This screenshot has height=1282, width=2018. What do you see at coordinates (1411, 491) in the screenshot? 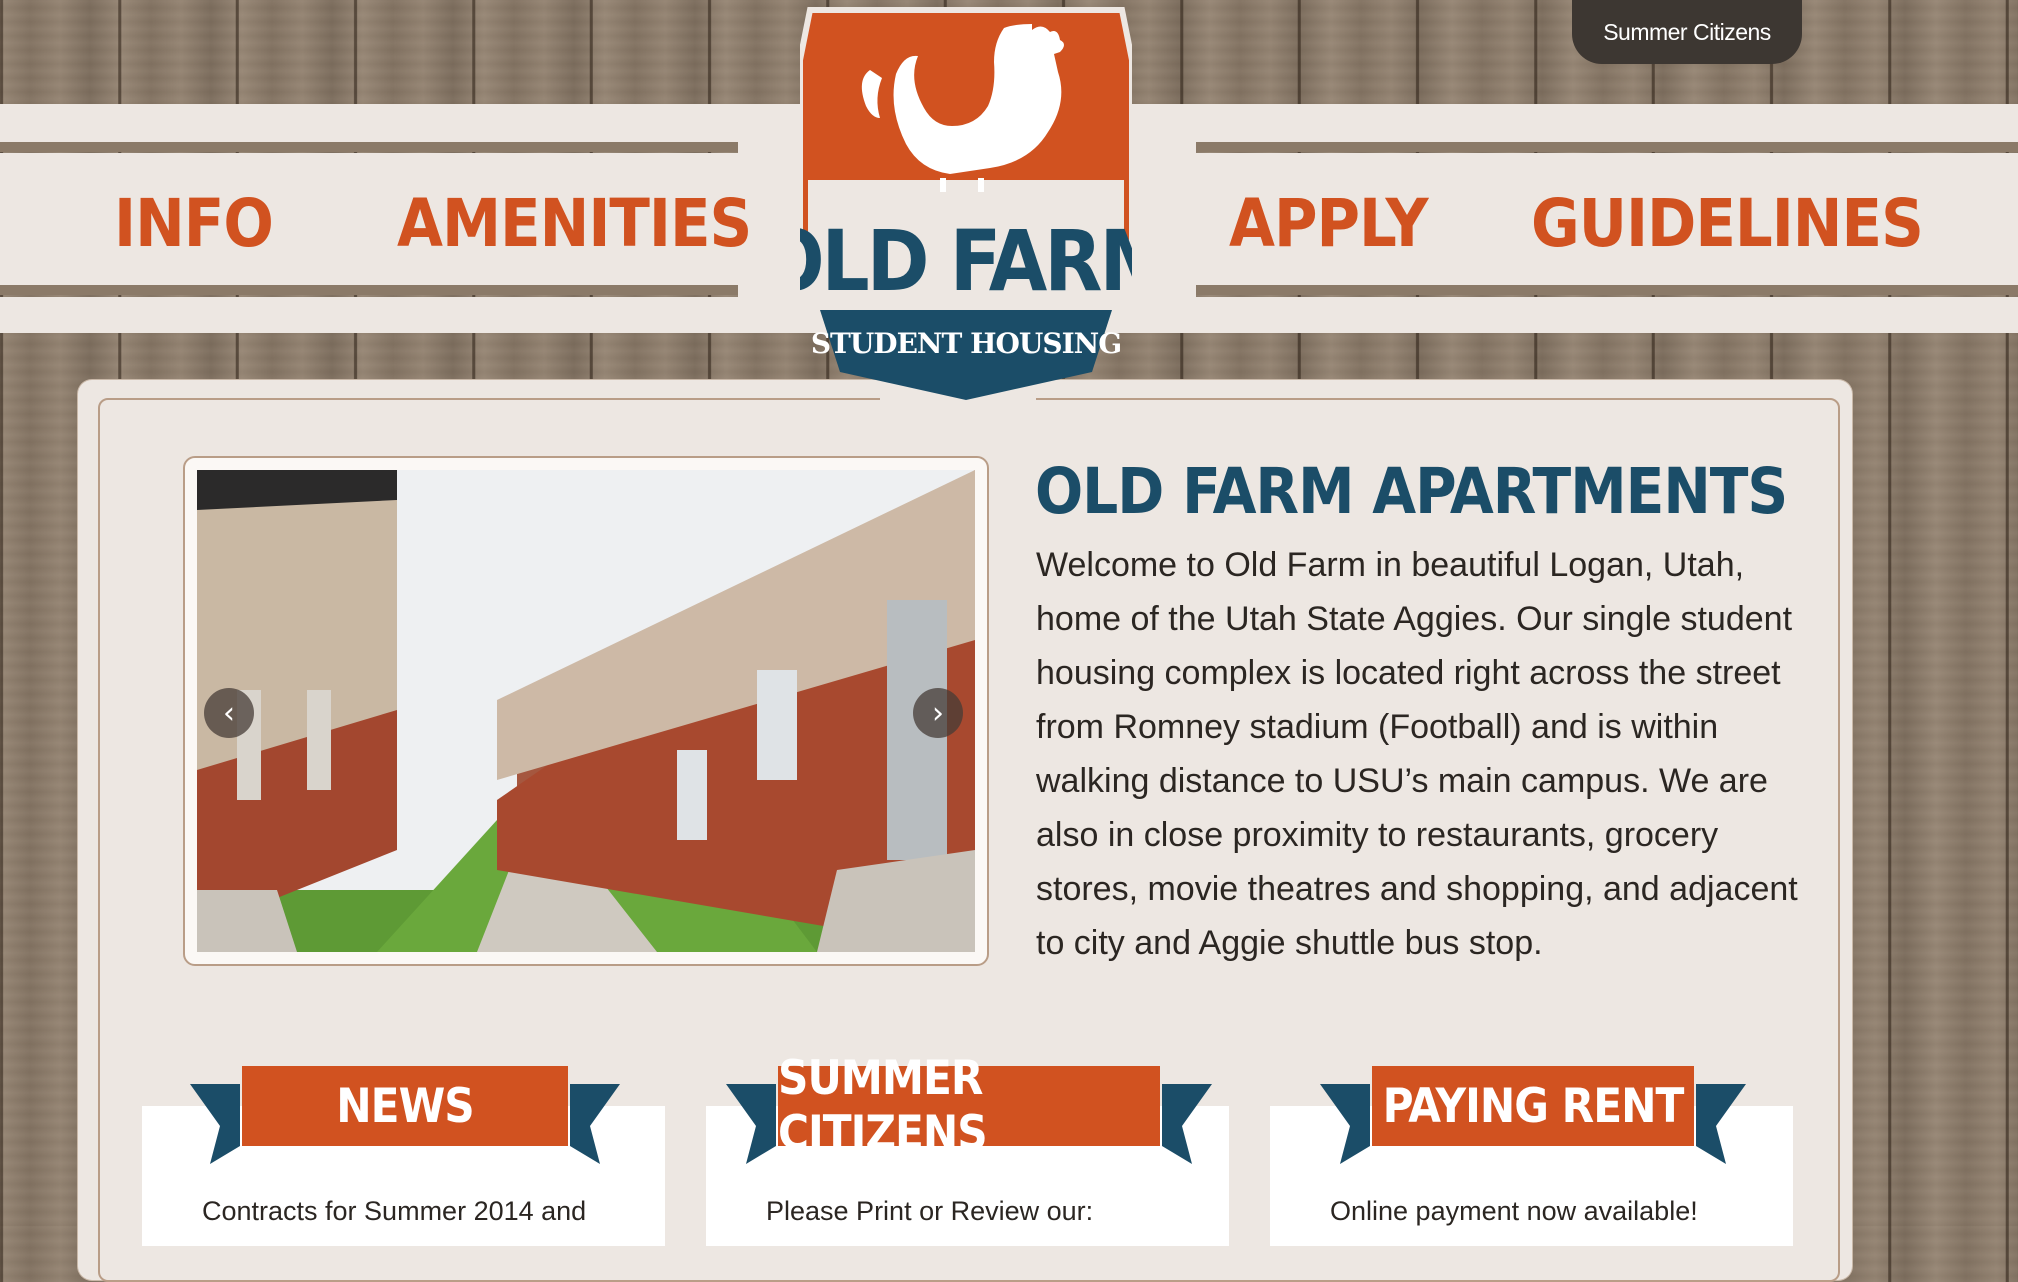
I see `intro-title: OLD FARM APARTMENTS` at bounding box center [1411, 491].